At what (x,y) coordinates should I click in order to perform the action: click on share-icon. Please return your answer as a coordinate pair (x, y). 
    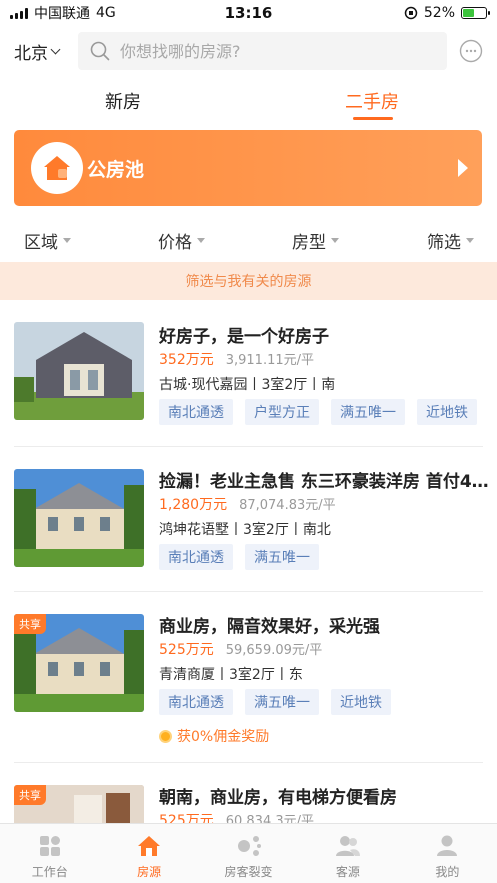
    Looking at the image, I should click on (249, 846).